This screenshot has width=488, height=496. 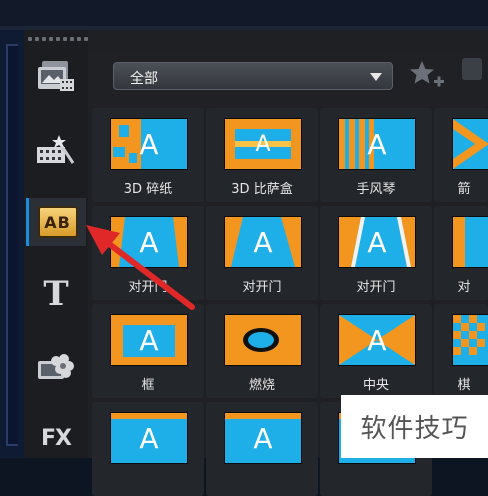 What do you see at coordinates (253, 76) in the screenshot?
I see `category-dropdown: 全部` at bounding box center [253, 76].